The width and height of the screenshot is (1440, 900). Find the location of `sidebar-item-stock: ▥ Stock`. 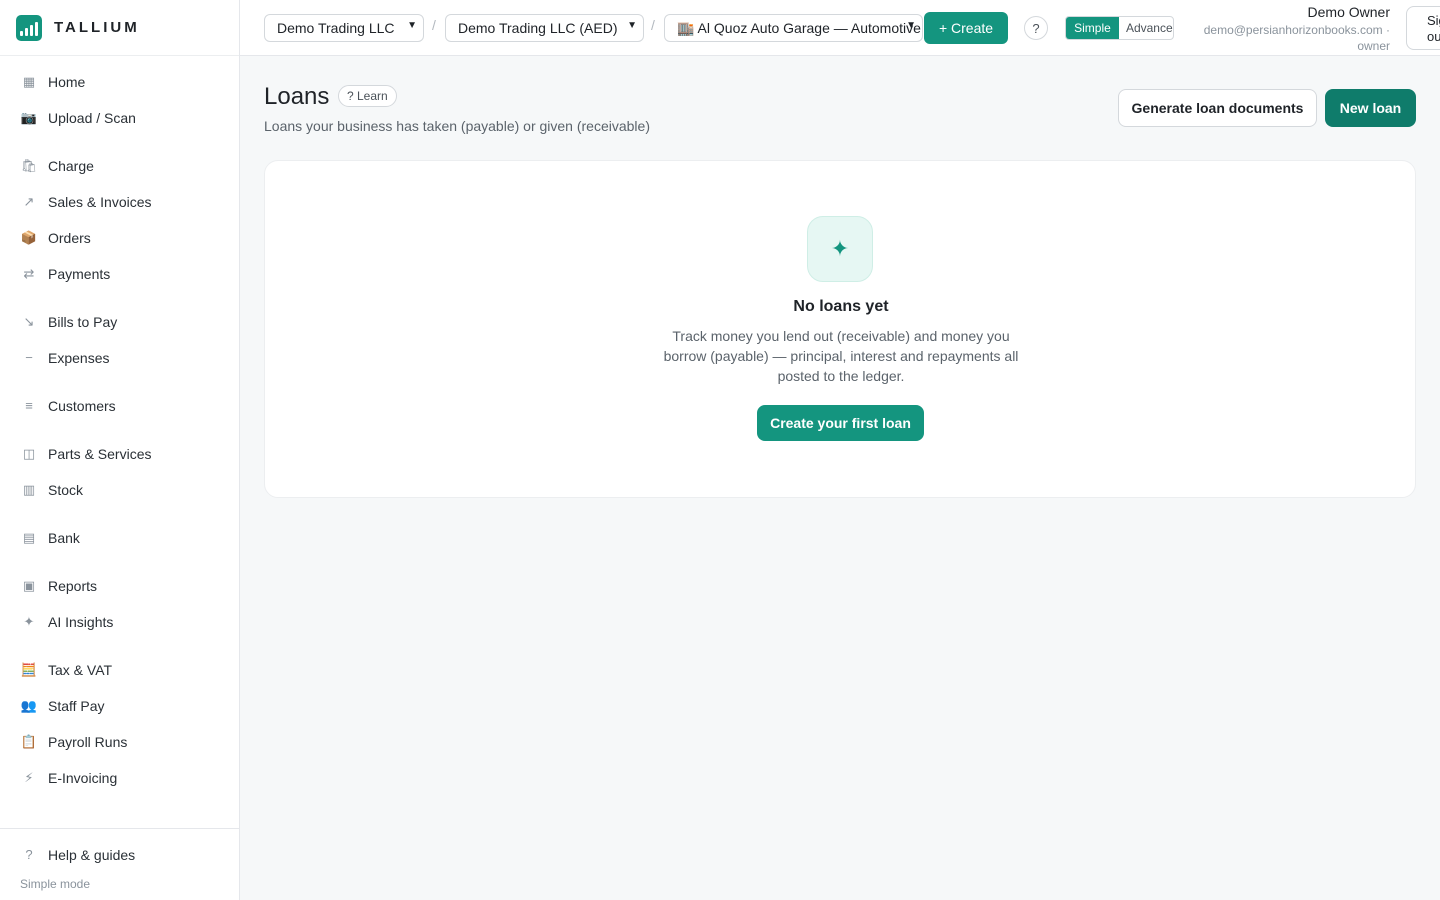

sidebar-item-stock: ▥ Stock is located at coordinates (119, 490).